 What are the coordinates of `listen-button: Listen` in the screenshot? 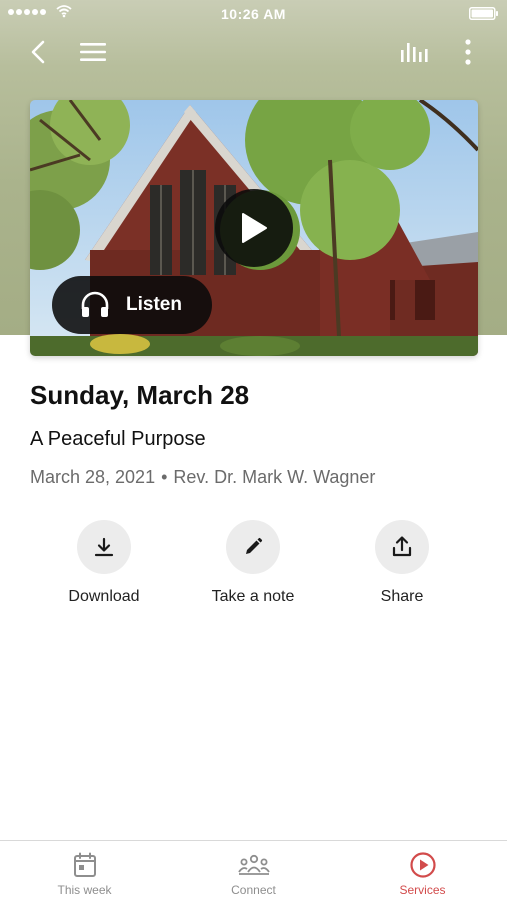 It's located at (132, 305).